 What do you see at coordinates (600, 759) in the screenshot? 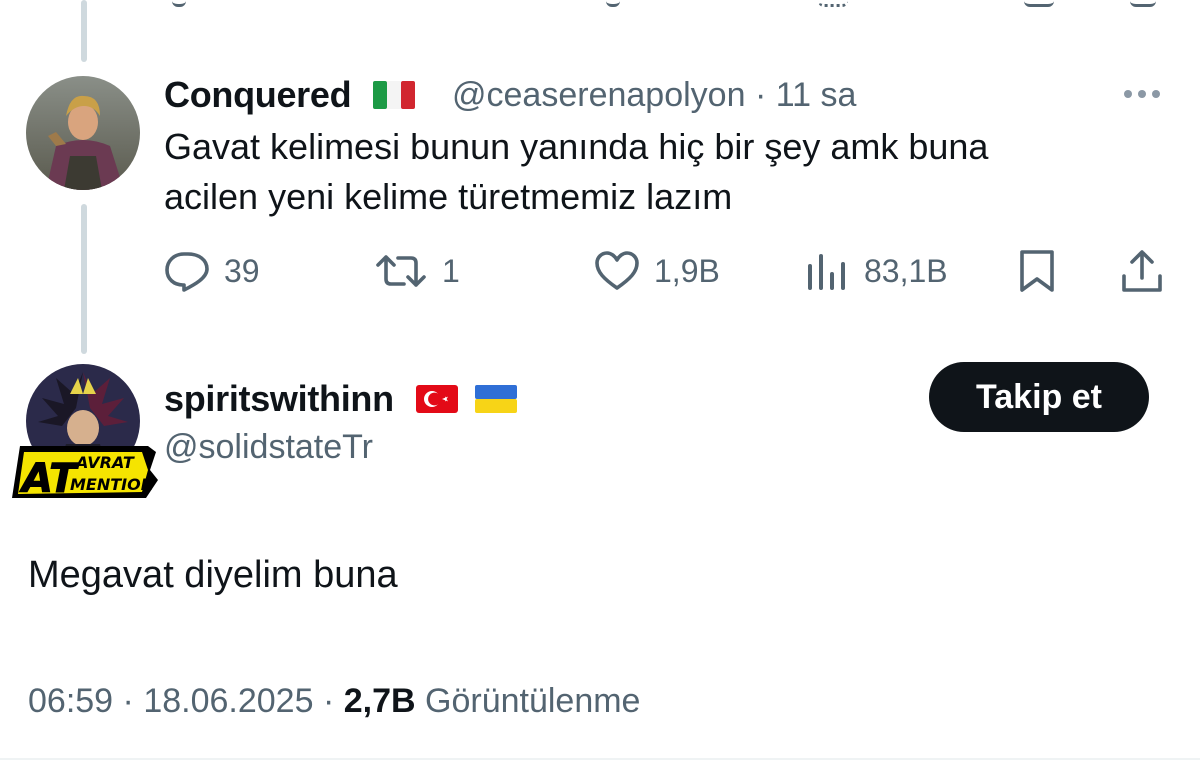
I see `divider` at bounding box center [600, 759].